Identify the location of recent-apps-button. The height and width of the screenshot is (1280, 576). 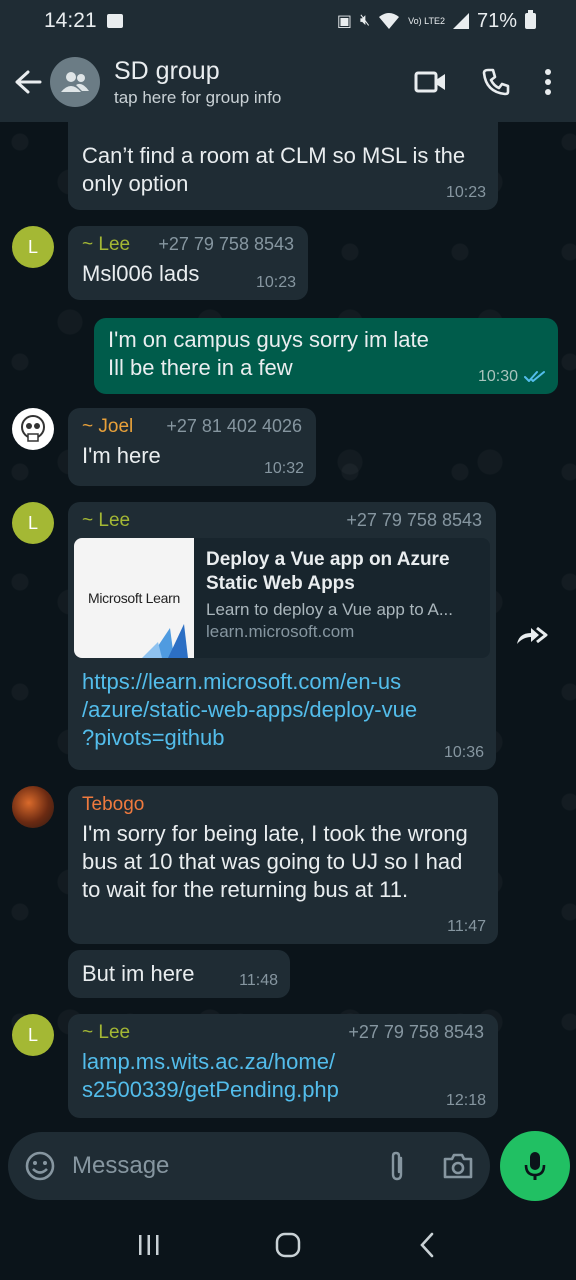
(149, 1245).